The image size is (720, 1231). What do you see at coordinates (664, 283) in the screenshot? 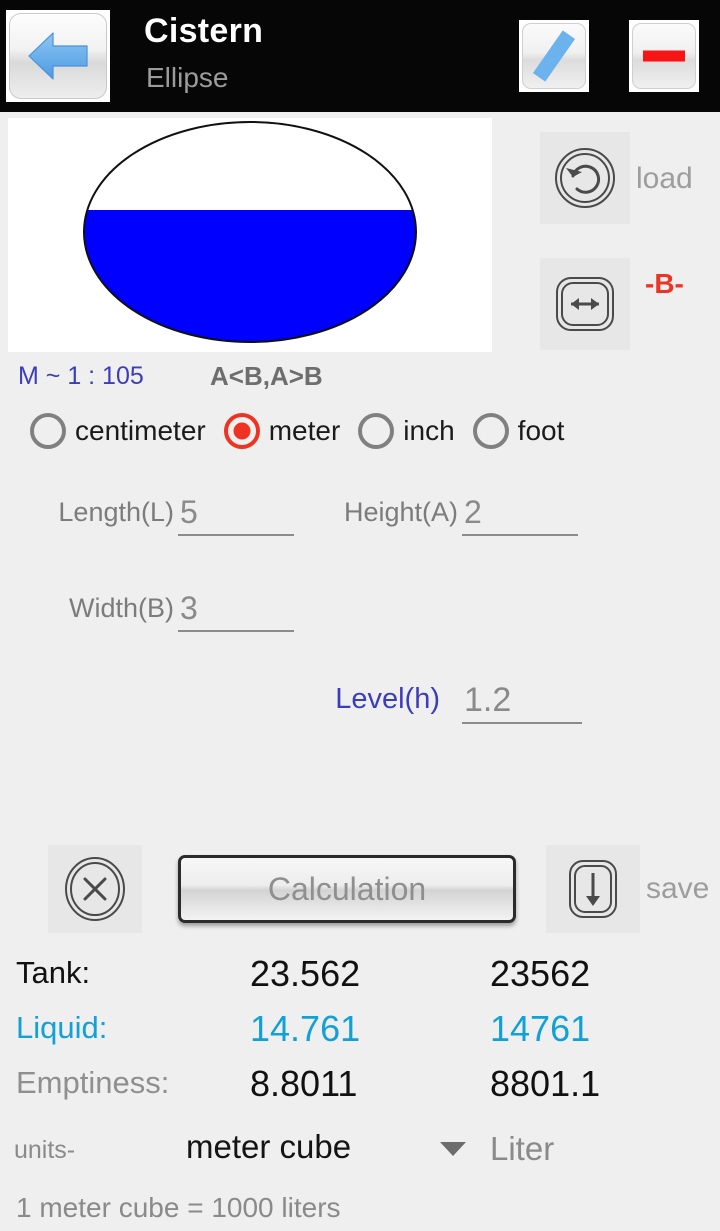
I see `width-marker-label: -B-` at bounding box center [664, 283].